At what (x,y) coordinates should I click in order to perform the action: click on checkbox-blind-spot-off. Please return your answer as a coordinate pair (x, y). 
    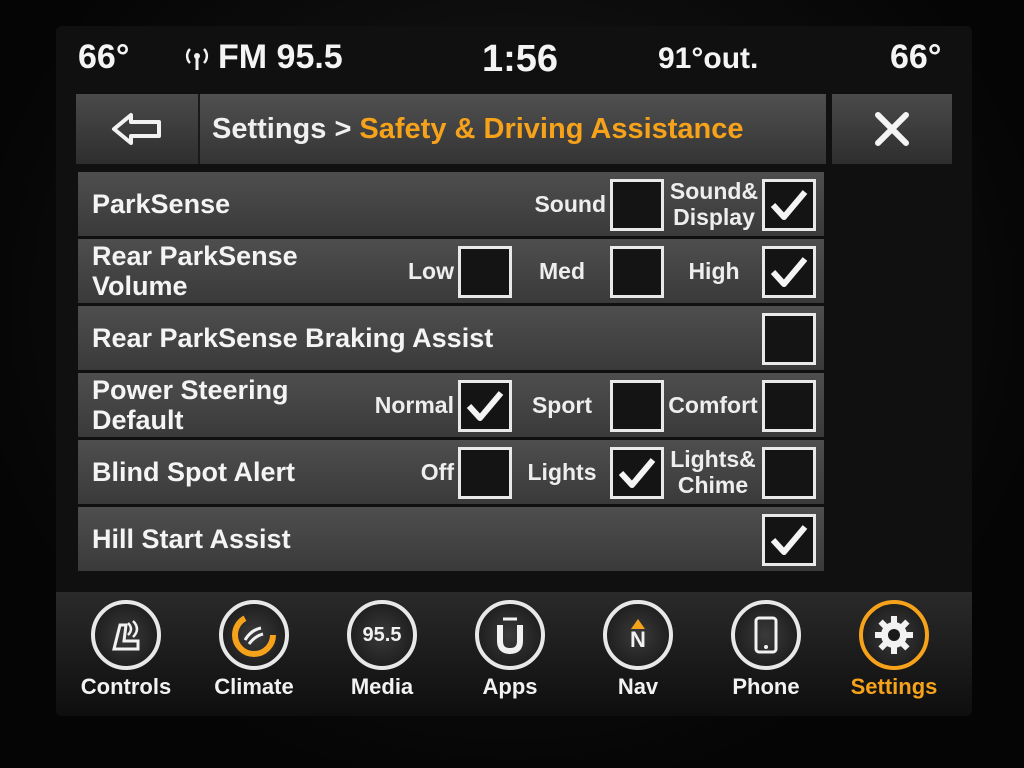
    Looking at the image, I should click on (485, 473).